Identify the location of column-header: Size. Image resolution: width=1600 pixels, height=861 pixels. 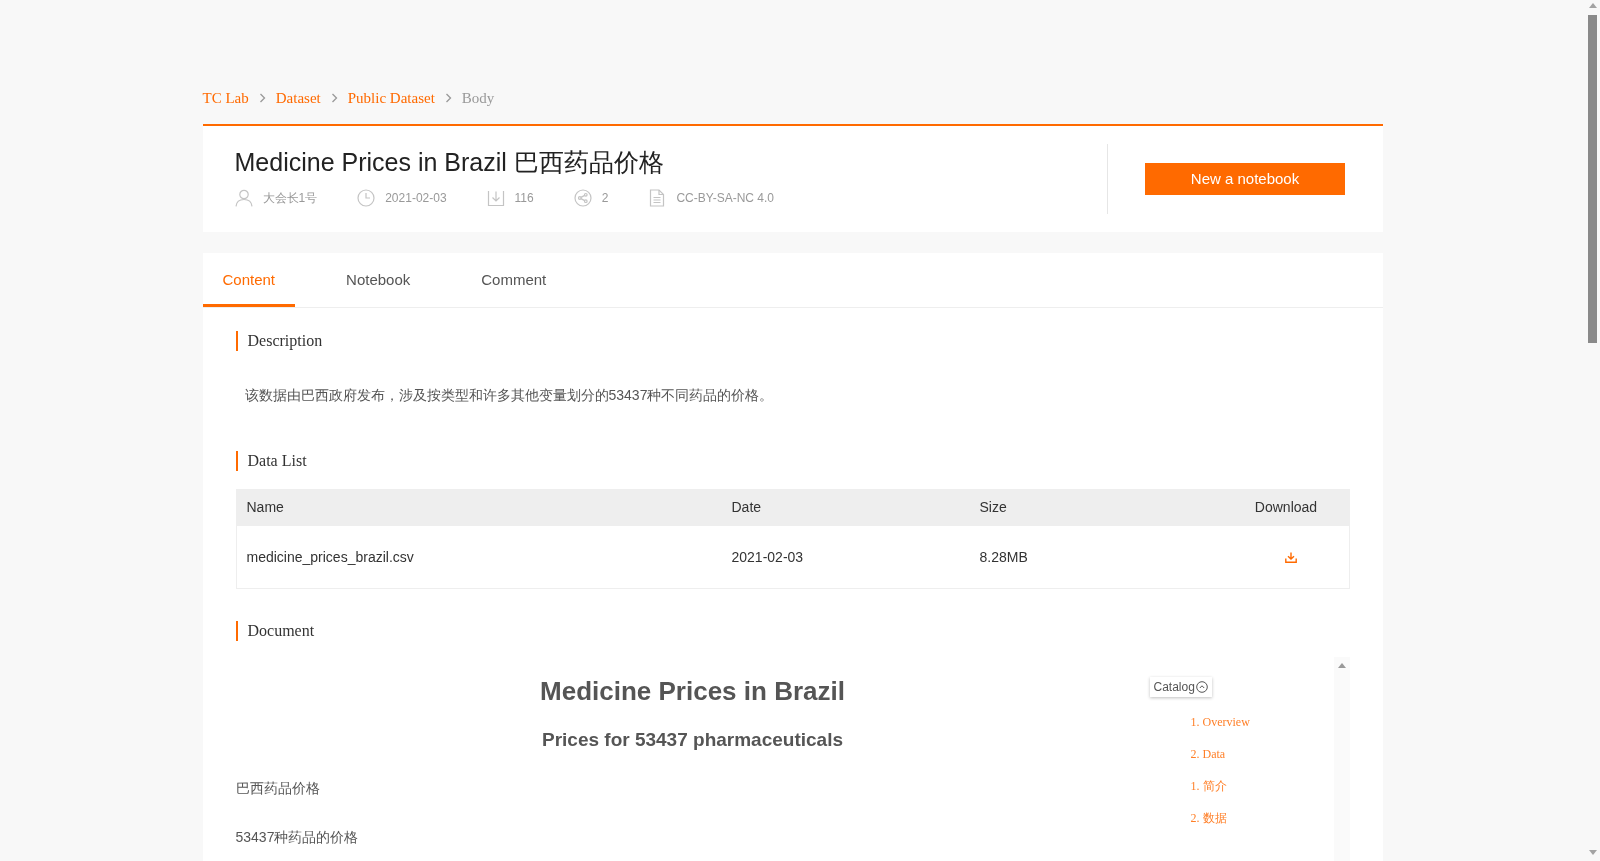
(993, 507).